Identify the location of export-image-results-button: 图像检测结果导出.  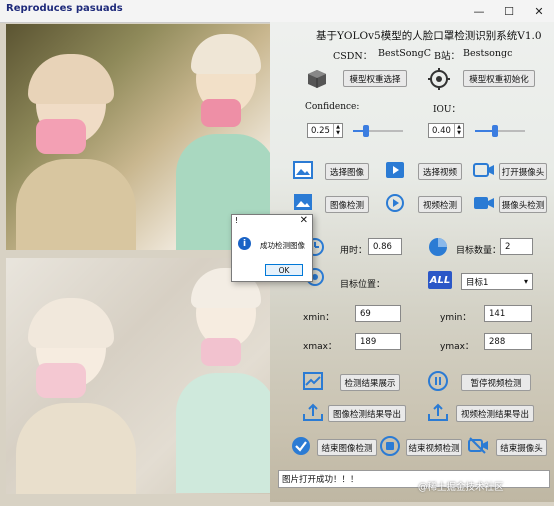
(367, 413).